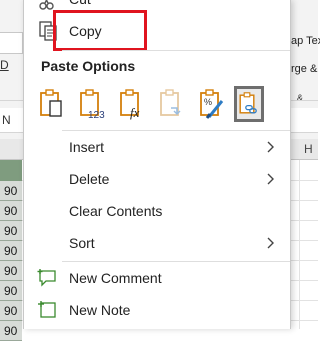 The height and width of the screenshot is (341, 320). I want to click on menu-item-clear-contents: Clear Contents, so click(157, 211).